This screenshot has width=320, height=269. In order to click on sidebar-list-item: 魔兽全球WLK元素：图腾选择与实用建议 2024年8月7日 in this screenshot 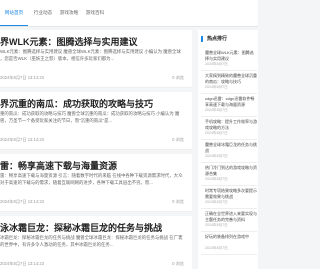, I will do `click(229, 59)`.